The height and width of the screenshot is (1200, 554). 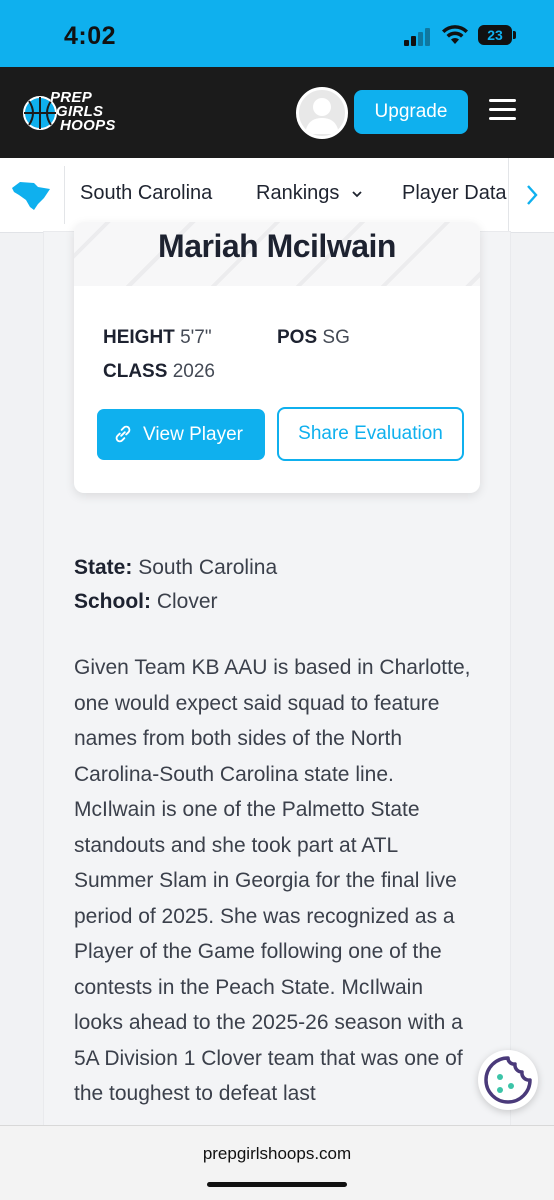 What do you see at coordinates (88, 125) in the screenshot?
I see `logo-line-3: HOOPS` at bounding box center [88, 125].